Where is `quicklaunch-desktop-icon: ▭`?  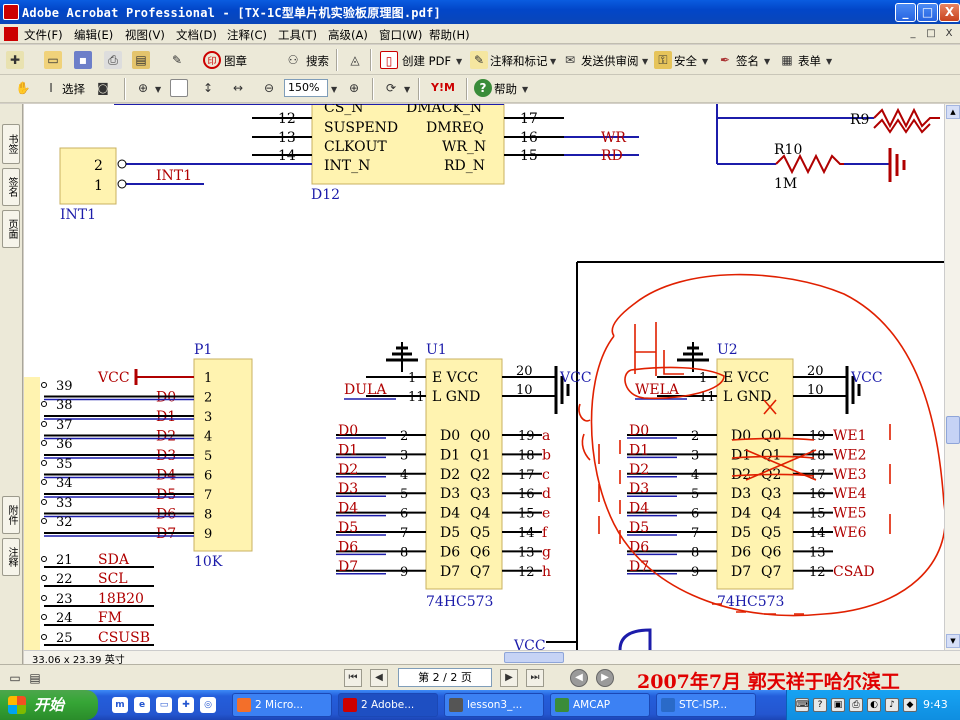
quicklaunch-desktop-icon: ▭ is located at coordinates (164, 705).